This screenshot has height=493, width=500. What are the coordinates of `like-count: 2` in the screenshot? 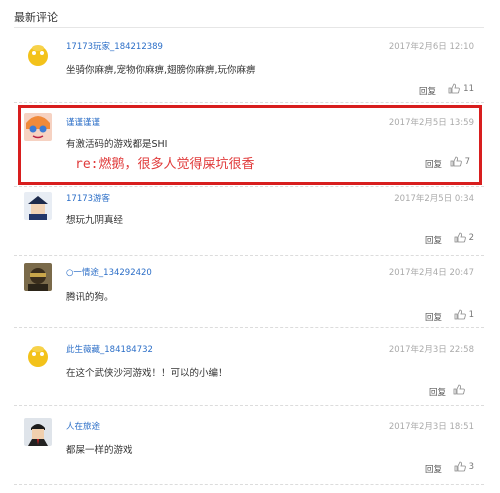 It's located at (471, 237).